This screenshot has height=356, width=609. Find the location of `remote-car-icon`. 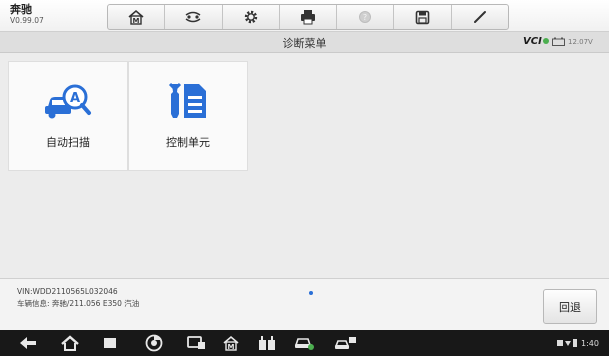

remote-car-icon is located at coordinates (345, 343).